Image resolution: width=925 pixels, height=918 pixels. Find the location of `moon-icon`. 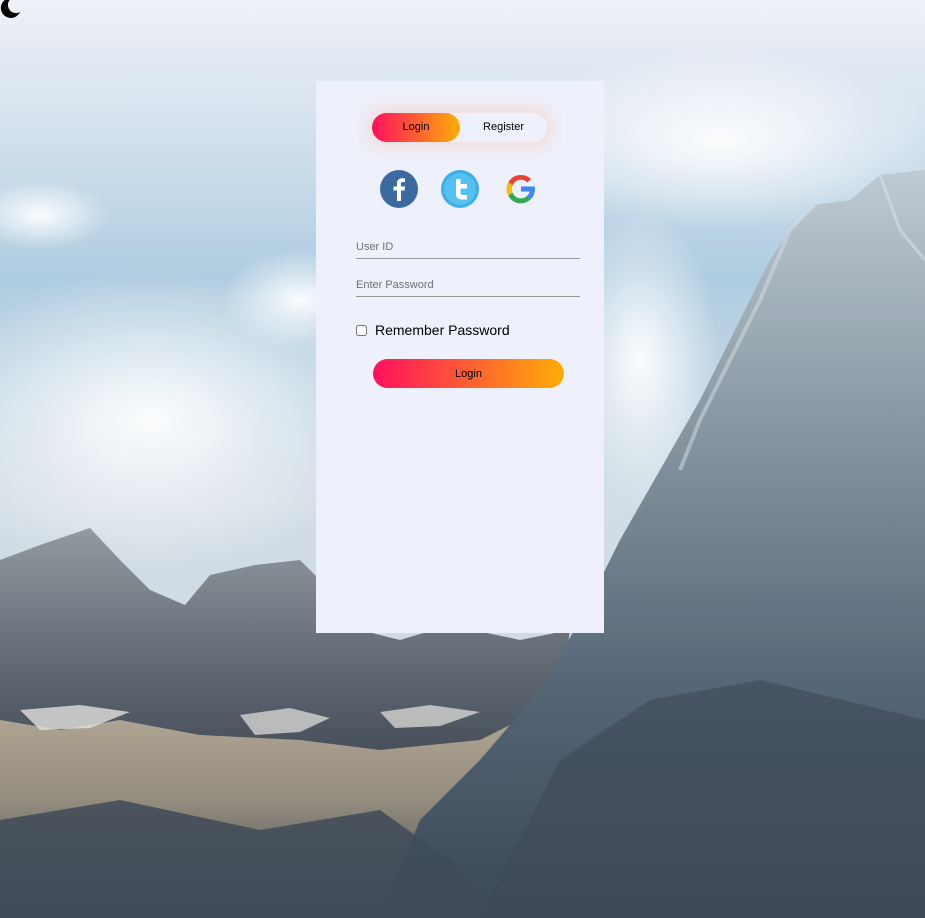

moon-icon is located at coordinates (11, 10).